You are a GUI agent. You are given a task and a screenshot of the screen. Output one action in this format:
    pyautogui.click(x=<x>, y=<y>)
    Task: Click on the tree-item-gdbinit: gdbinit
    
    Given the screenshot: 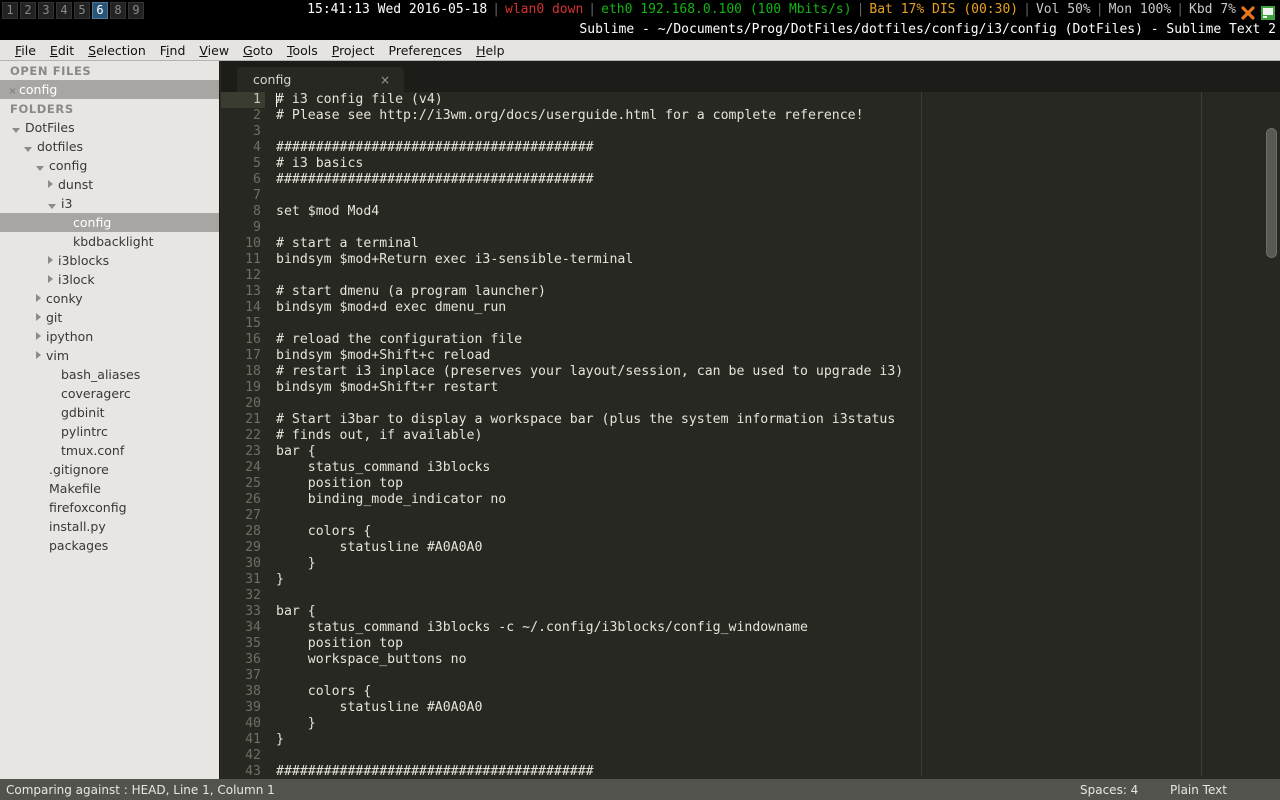 What is the action you would take?
    pyautogui.click(x=109, y=412)
    